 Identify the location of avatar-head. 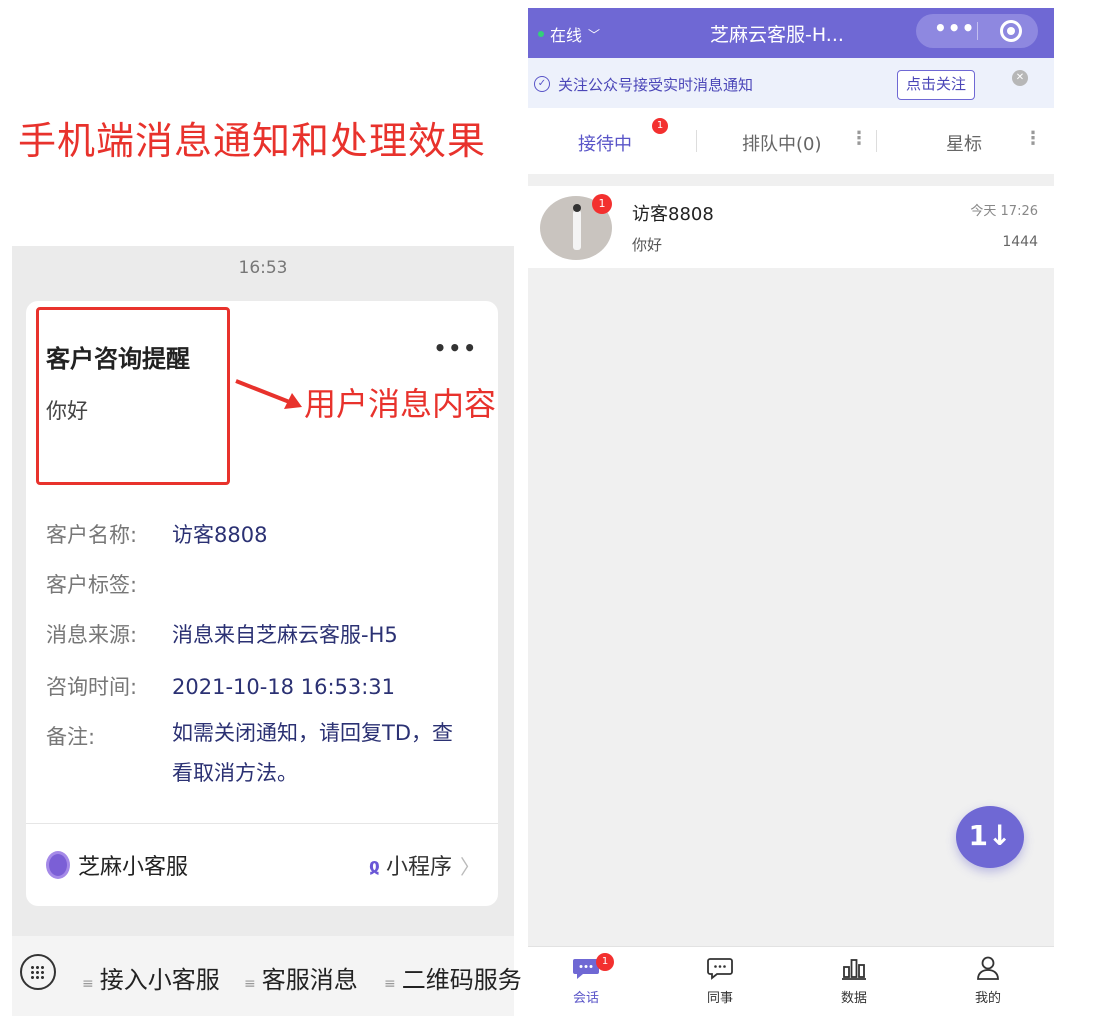
(577, 208).